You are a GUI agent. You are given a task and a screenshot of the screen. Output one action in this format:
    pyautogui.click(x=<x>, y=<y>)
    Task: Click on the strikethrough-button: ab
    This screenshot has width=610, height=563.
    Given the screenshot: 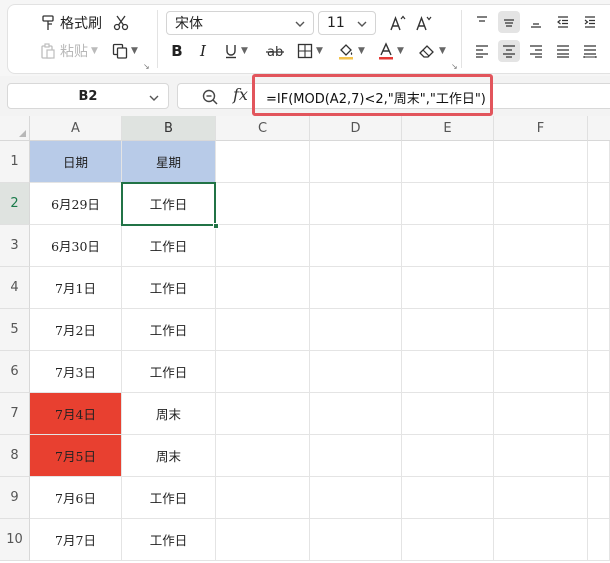 What is the action you would take?
    pyautogui.click(x=275, y=51)
    